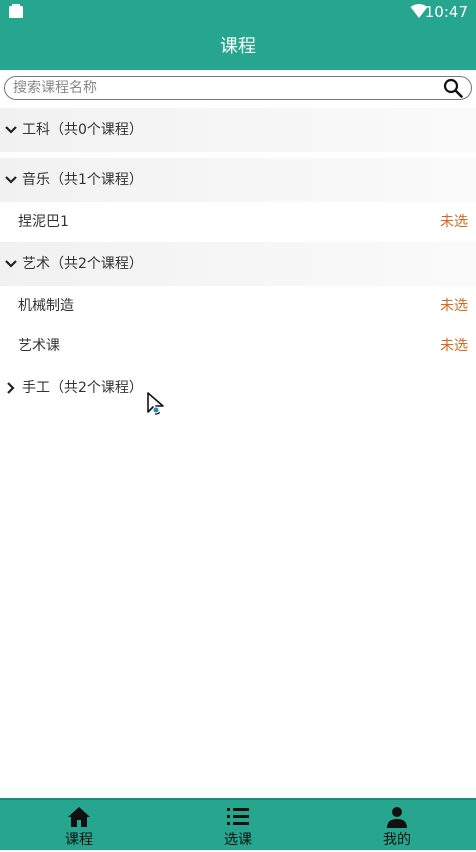 The width and height of the screenshot is (476, 852). What do you see at coordinates (238, 816) in the screenshot?
I see `list-icon` at bounding box center [238, 816].